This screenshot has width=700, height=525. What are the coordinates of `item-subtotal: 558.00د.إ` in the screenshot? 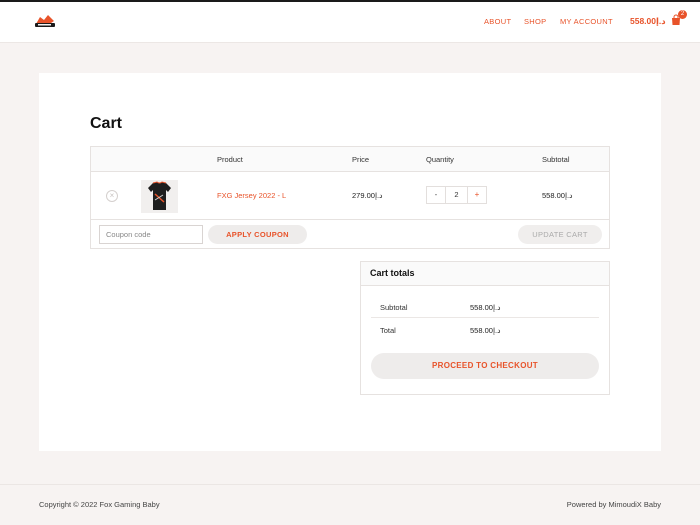 It's located at (557, 195).